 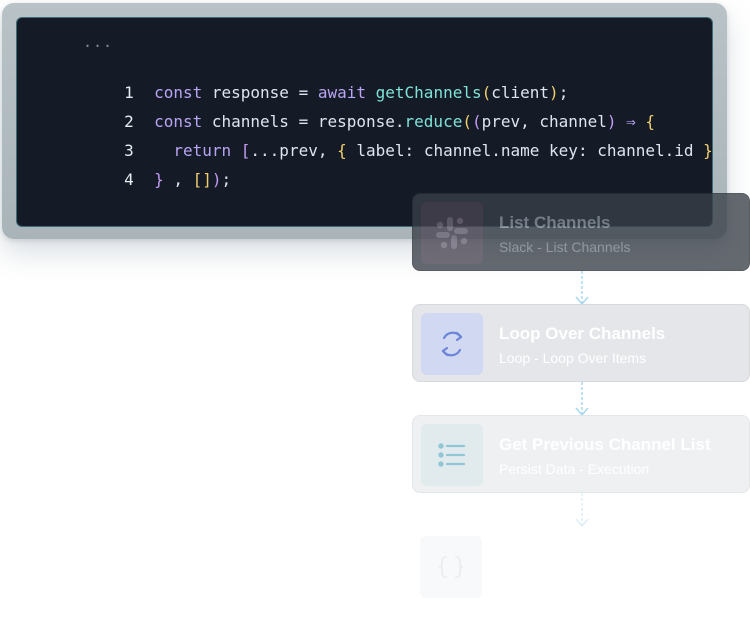 What do you see at coordinates (565, 247) in the screenshot?
I see `step-subtitle: Slack - List Channels` at bounding box center [565, 247].